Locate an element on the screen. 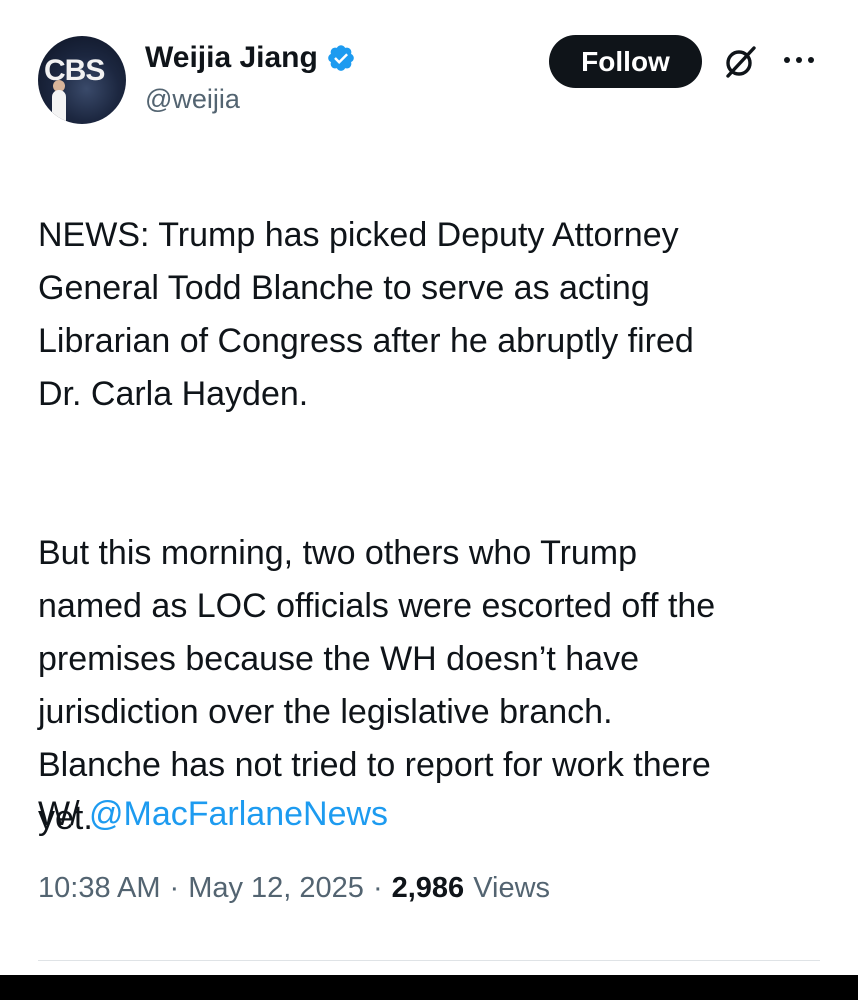 This screenshot has width=858, height=1000. tweet-meta: 10:38 AM · May 12, 2025 · 2,986 Views is located at coordinates (294, 888).